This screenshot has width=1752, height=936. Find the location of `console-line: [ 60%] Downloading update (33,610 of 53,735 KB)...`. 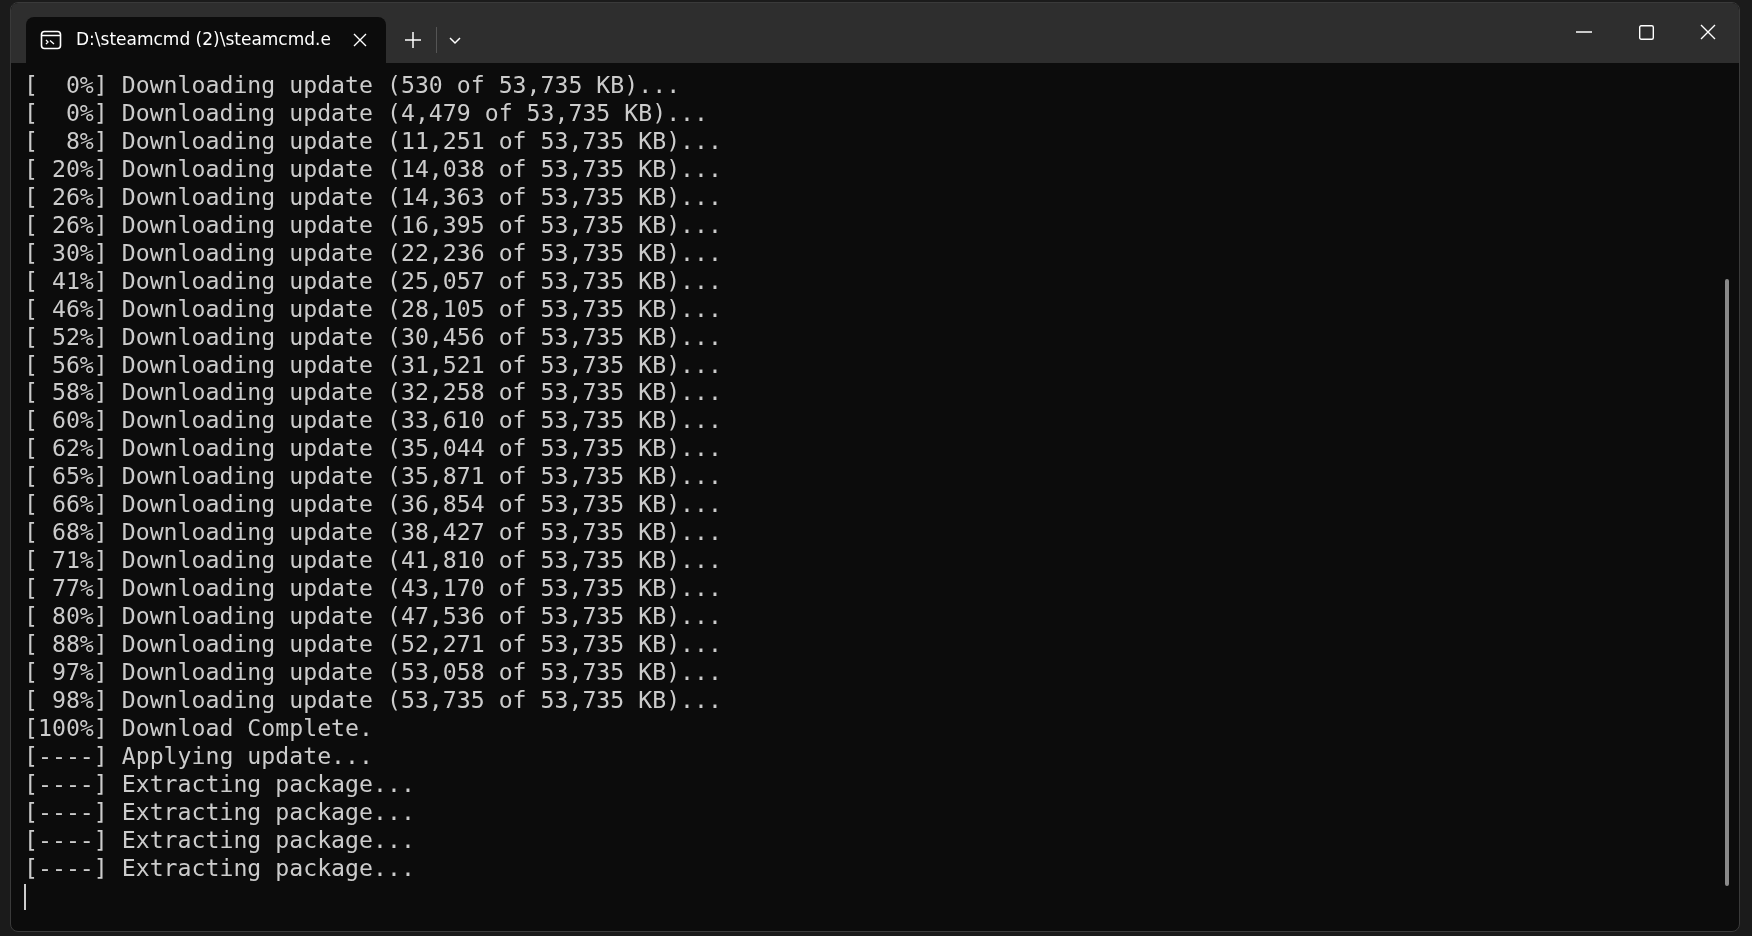

console-line: [ 60%] Downloading update (33,610 of 53,735 KB)... is located at coordinates (373, 420).